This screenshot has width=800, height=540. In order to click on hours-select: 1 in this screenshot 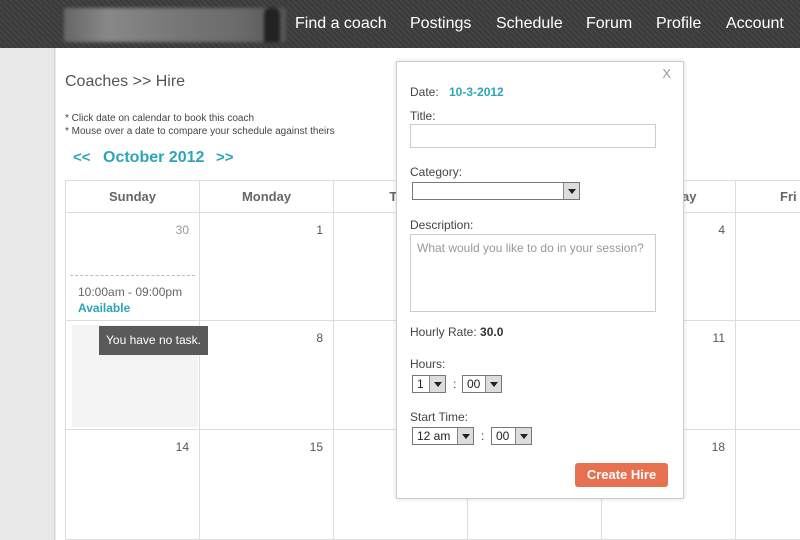, I will do `click(429, 384)`.